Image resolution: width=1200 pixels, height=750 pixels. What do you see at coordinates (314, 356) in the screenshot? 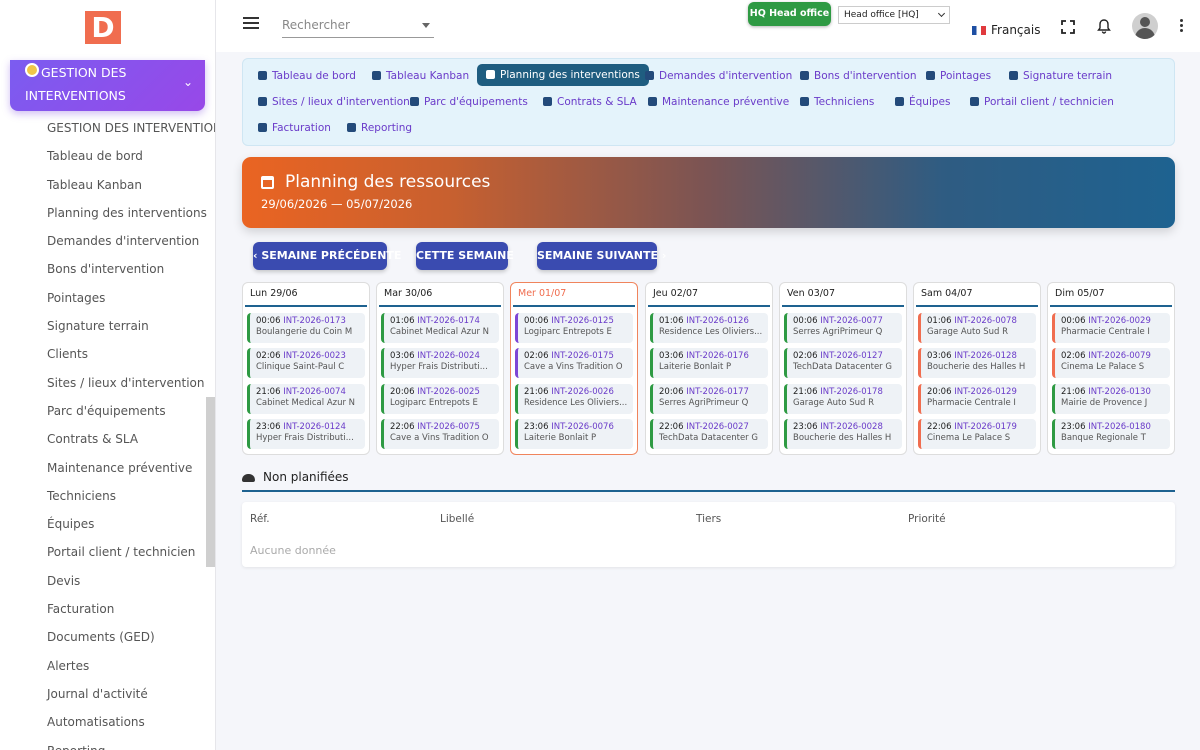
I see `event-ref: INT-2026-0023` at bounding box center [314, 356].